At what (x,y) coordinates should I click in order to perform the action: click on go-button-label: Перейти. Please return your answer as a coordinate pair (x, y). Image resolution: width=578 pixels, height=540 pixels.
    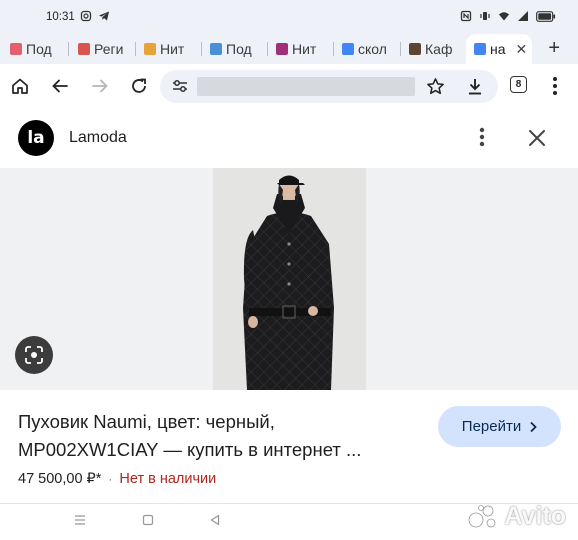
    Looking at the image, I should click on (491, 426).